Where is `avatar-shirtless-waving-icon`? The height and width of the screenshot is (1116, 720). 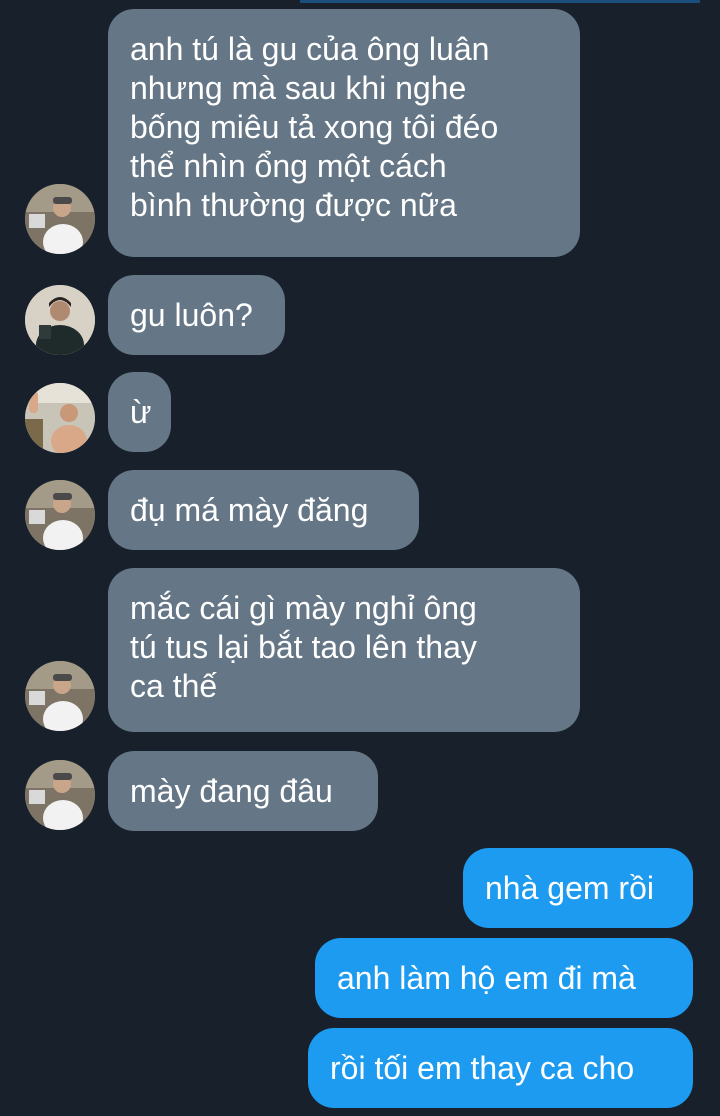 avatar-shirtless-waving-icon is located at coordinates (60, 418).